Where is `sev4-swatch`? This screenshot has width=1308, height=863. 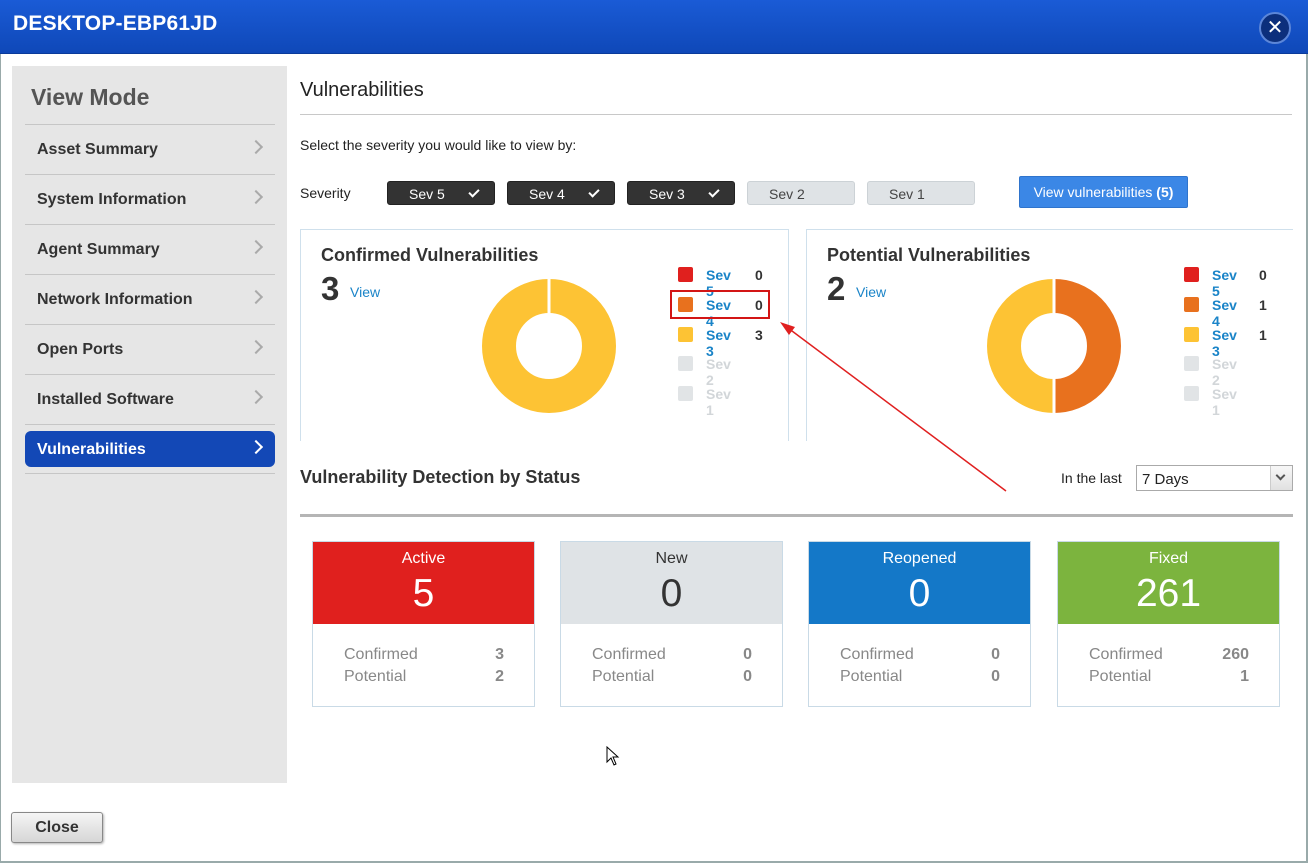 sev4-swatch is located at coordinates (1191, 304).